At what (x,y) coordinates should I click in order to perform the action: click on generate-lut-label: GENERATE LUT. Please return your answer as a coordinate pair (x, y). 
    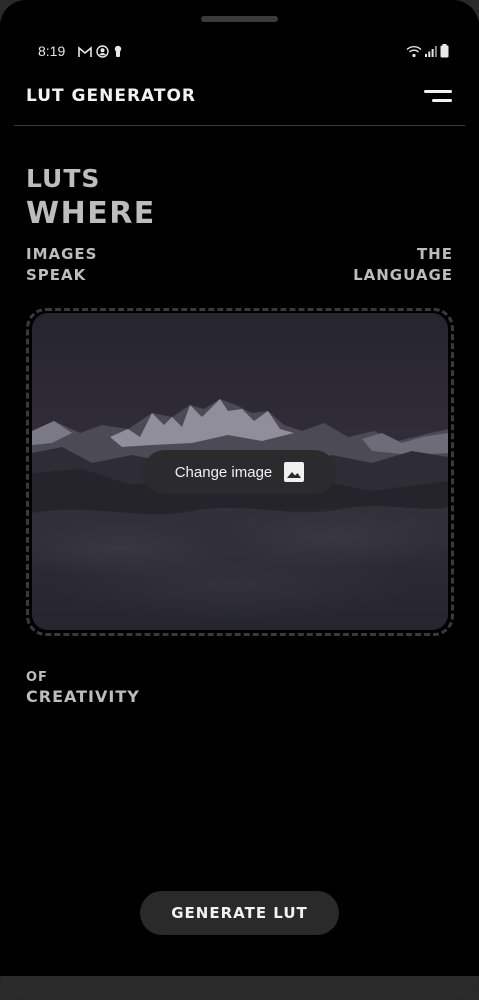
    Looking at the image, I should click on (239, 913).